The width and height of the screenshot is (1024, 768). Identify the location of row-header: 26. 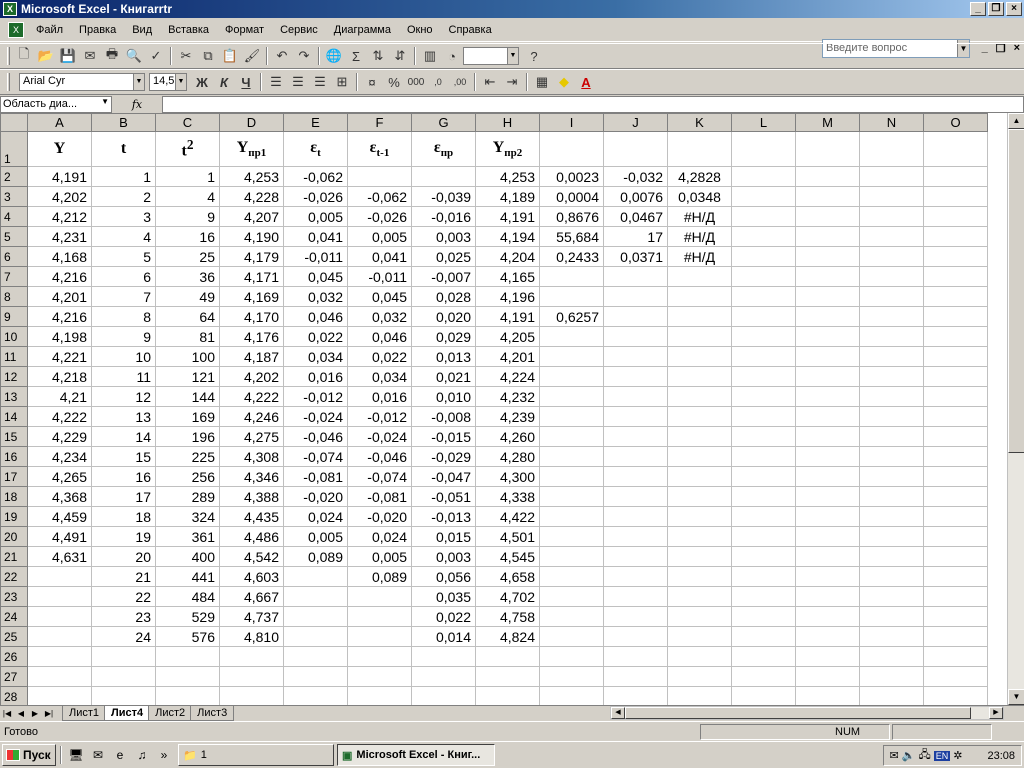
(14, 656).